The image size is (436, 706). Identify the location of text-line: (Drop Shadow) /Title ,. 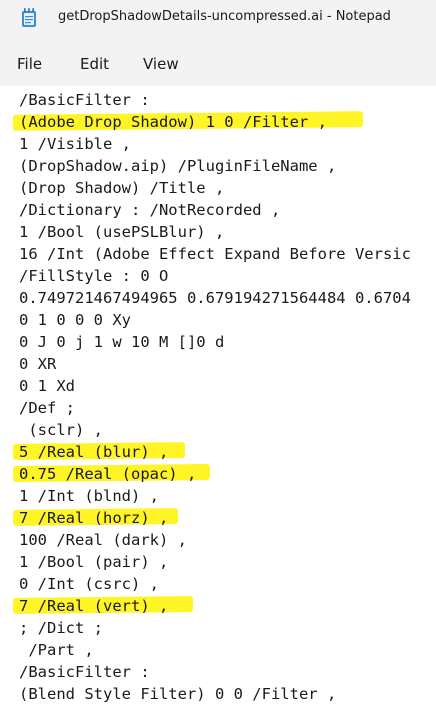
(122, 188).